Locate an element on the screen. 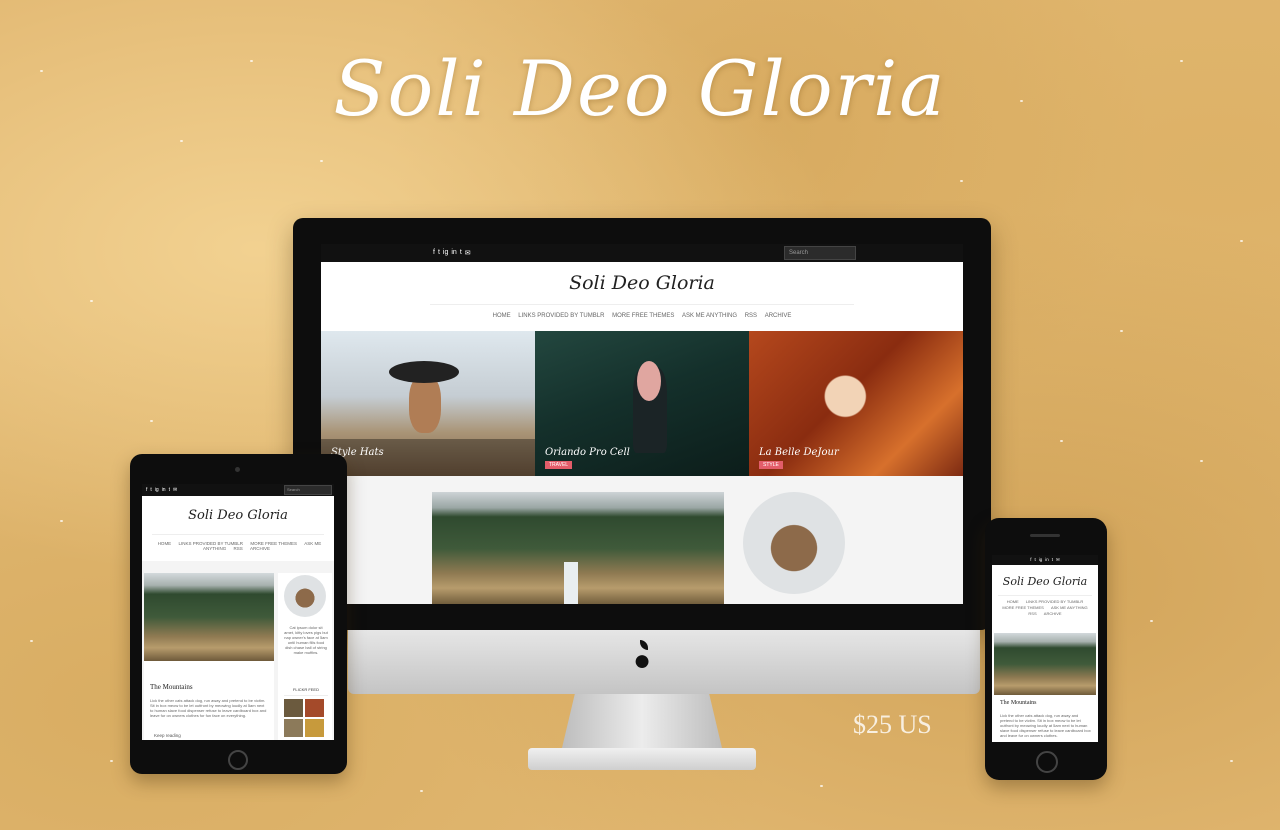 The image size is (1280, 830). slide-caption: La Belle DeJour is located at coordinates (799, 452).